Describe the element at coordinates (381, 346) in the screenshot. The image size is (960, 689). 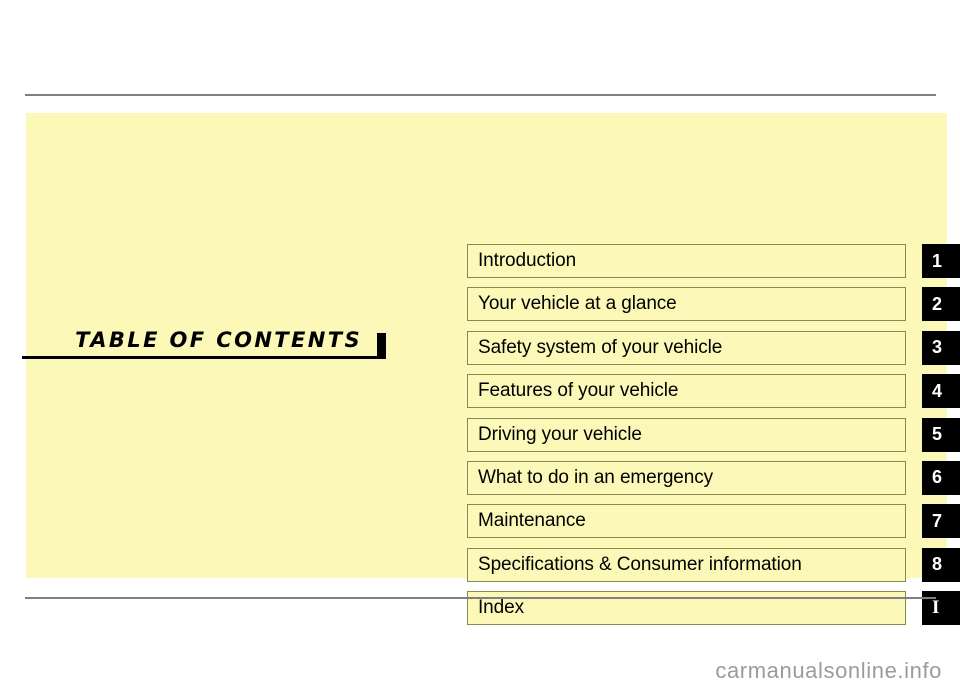
I see `page-title-end-marker` at that location.